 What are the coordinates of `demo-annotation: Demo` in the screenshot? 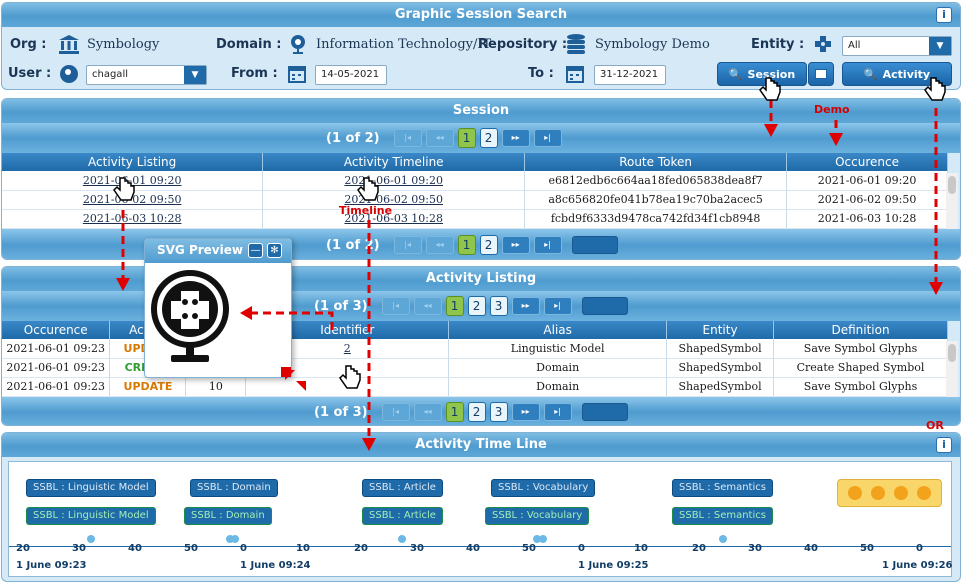 It's located at (832, 109).